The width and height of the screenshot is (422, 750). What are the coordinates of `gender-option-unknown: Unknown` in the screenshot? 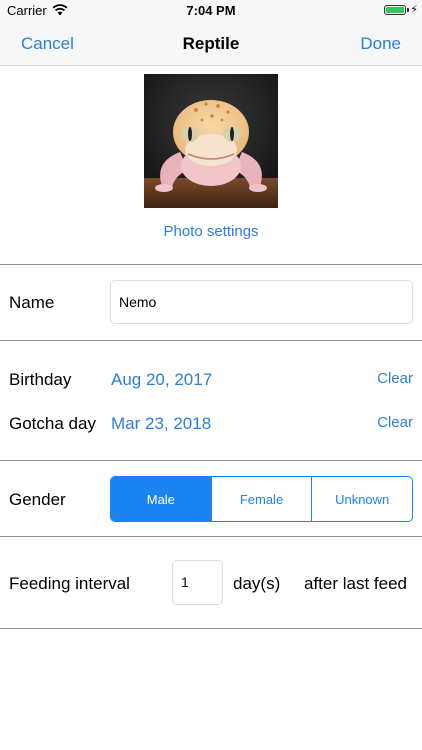 It's located at (361, 499).